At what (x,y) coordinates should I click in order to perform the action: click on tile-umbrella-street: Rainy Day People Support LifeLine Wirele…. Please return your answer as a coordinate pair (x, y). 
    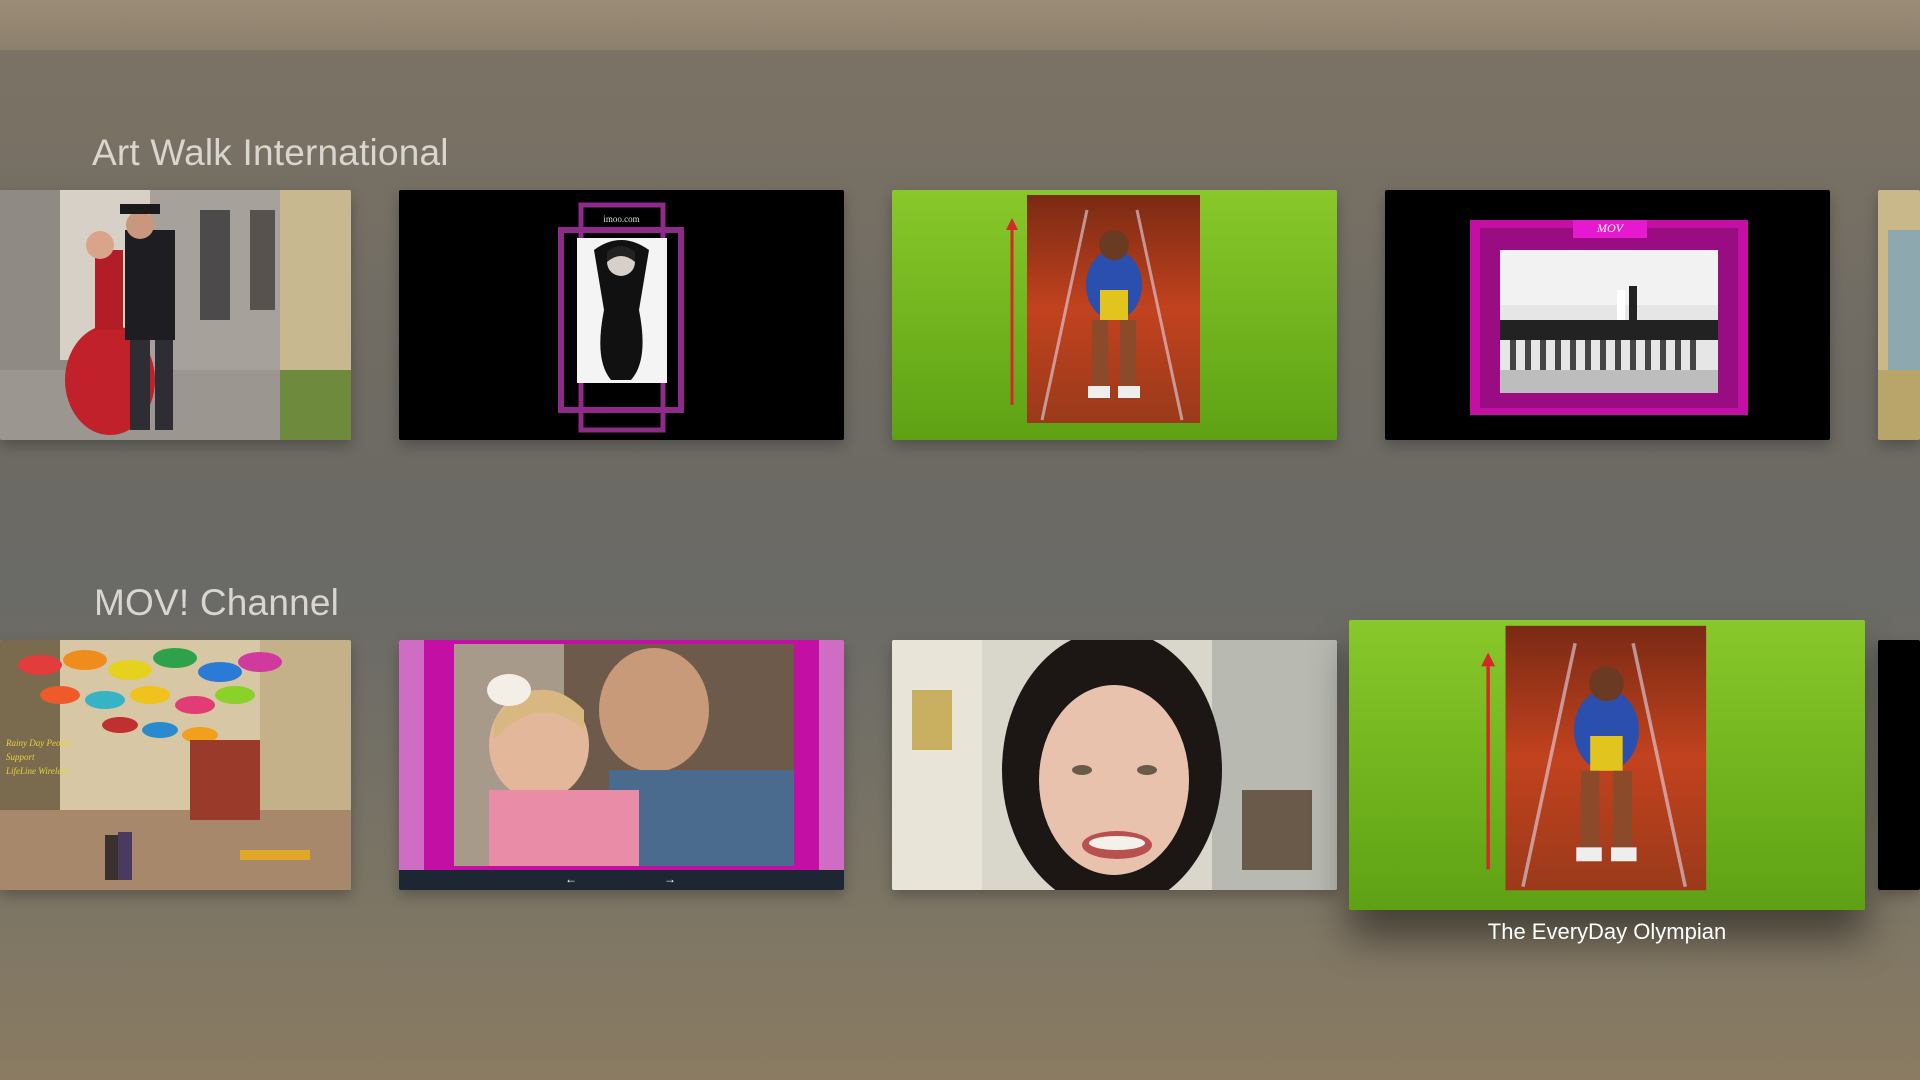
    Looking at the image, I should click on (175, 765).